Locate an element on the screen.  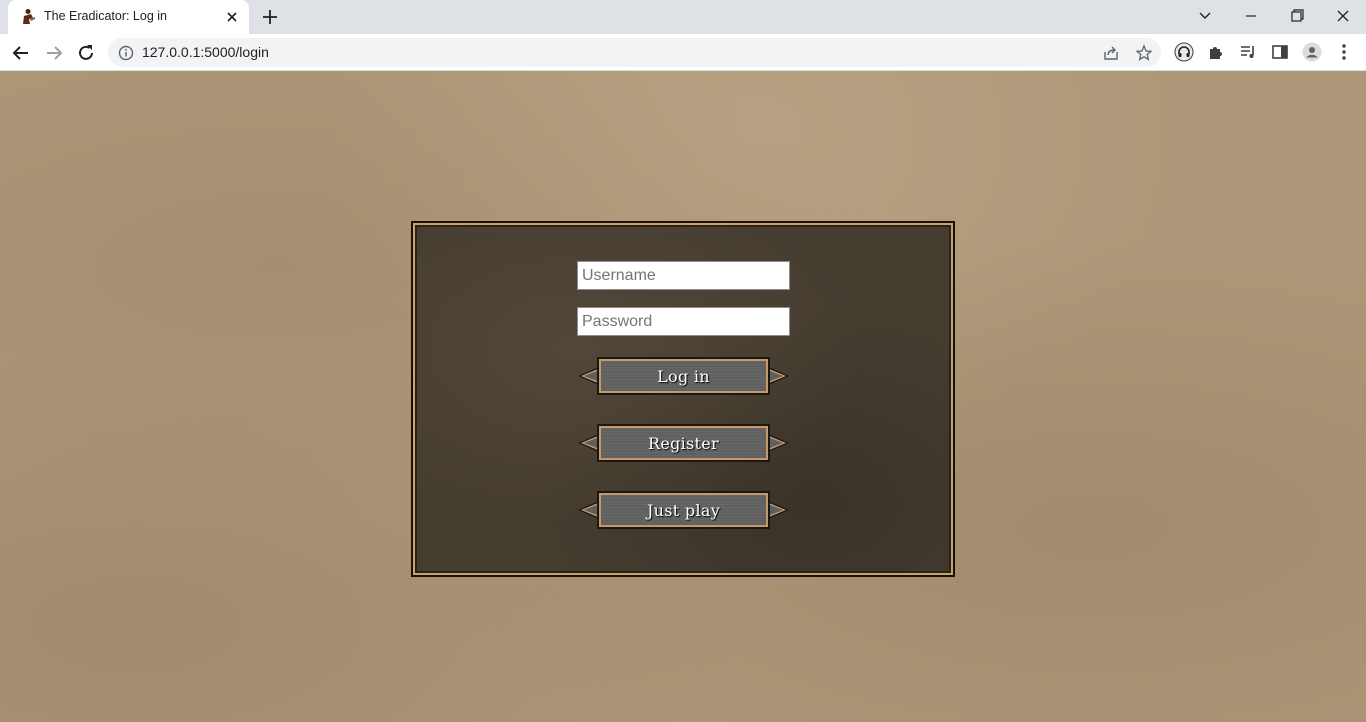
media-queue-icon is located at coordinates (1248, 52).